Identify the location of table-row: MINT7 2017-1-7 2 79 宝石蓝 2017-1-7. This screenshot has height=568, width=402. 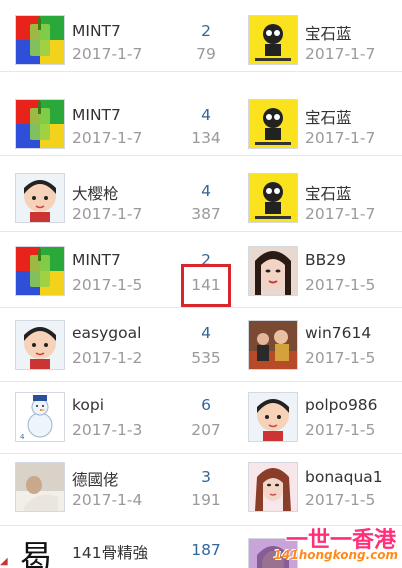
(201, 36).